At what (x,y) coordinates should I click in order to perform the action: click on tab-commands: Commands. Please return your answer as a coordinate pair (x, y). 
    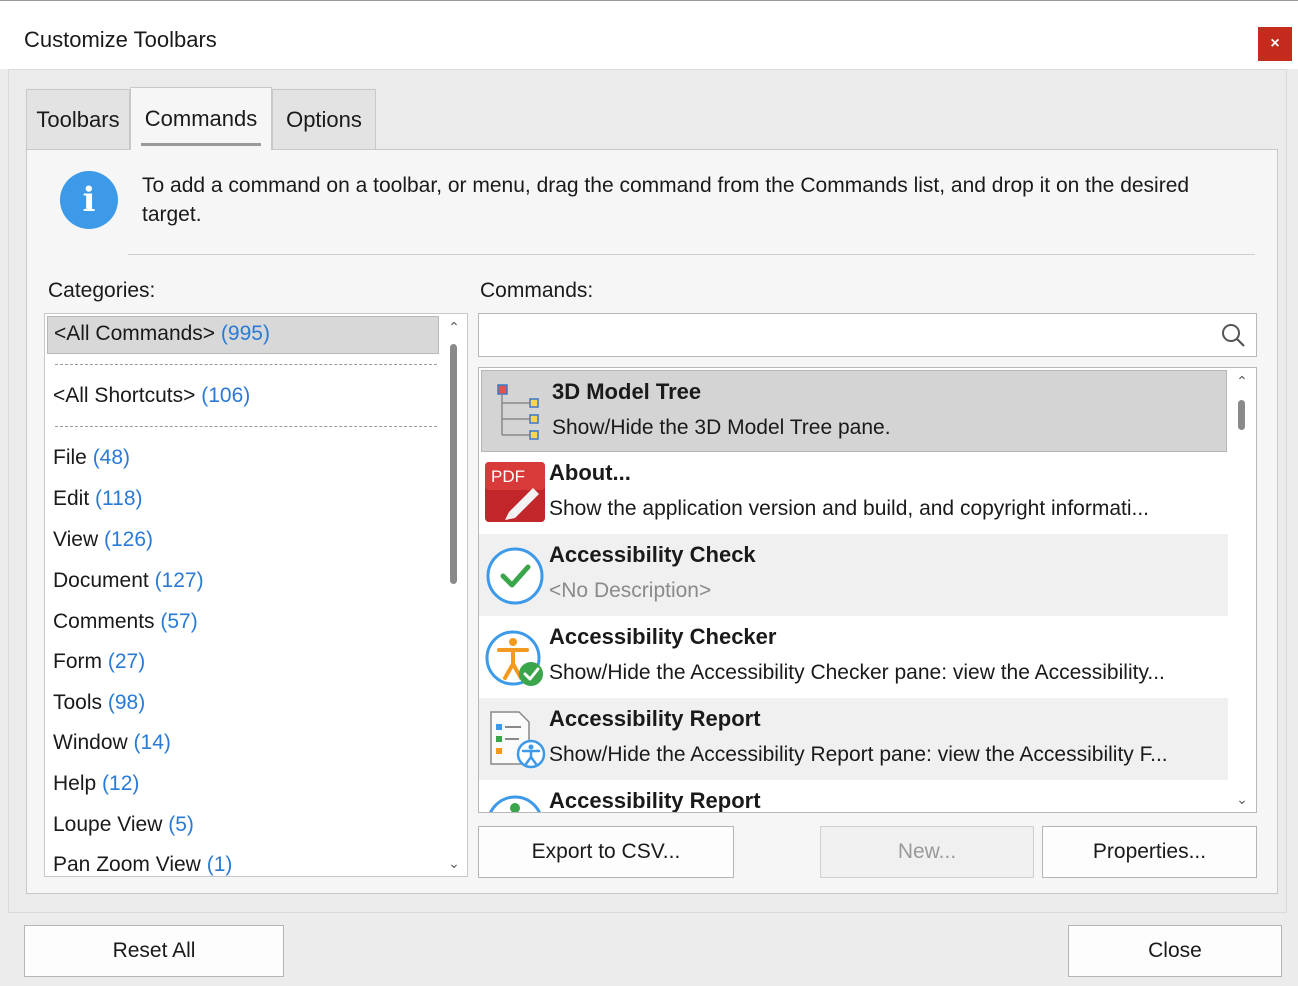
    Looking at the image, I should click on (201, 118).